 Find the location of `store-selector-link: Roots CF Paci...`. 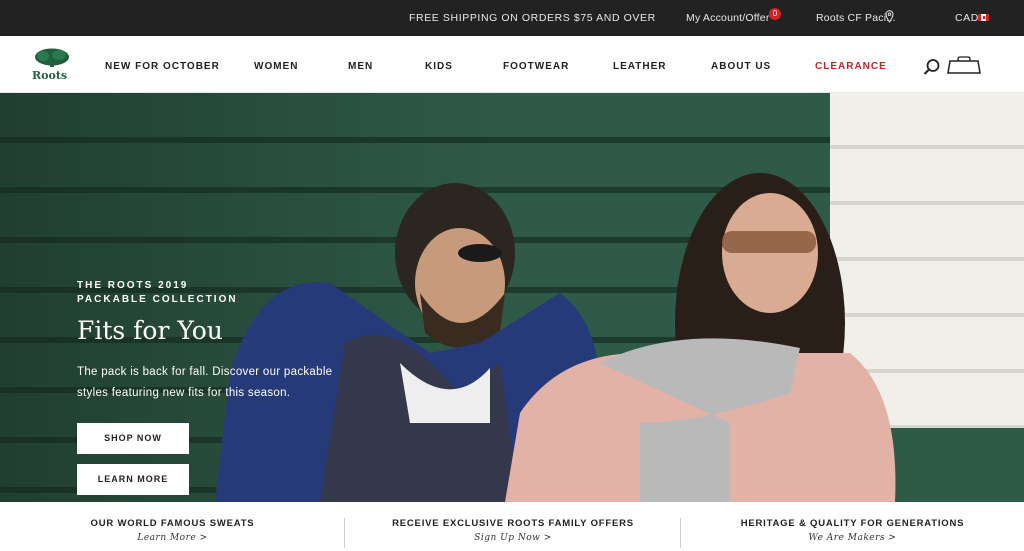

store-selector-link: Roots CF Paci... is located at coordinates (856, 18).